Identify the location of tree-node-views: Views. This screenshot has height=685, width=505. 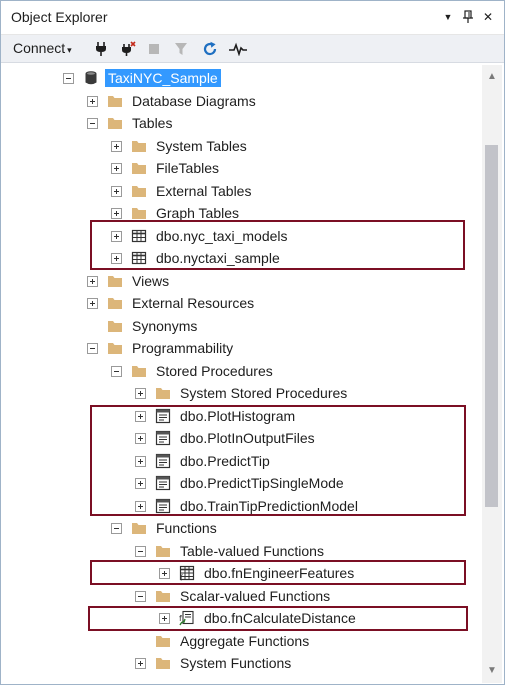
(129, 281).